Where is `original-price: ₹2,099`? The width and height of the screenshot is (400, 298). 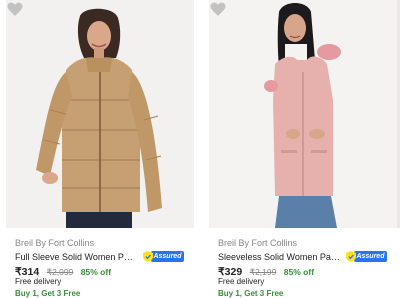 original-price: ₹2,099 is located at coordinates (60, 272).